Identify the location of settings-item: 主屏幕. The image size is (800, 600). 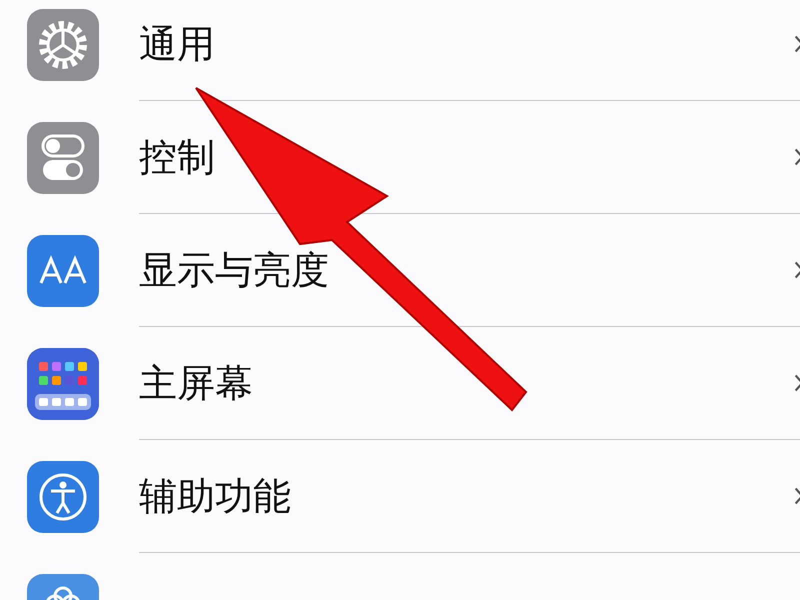
(196, 383).